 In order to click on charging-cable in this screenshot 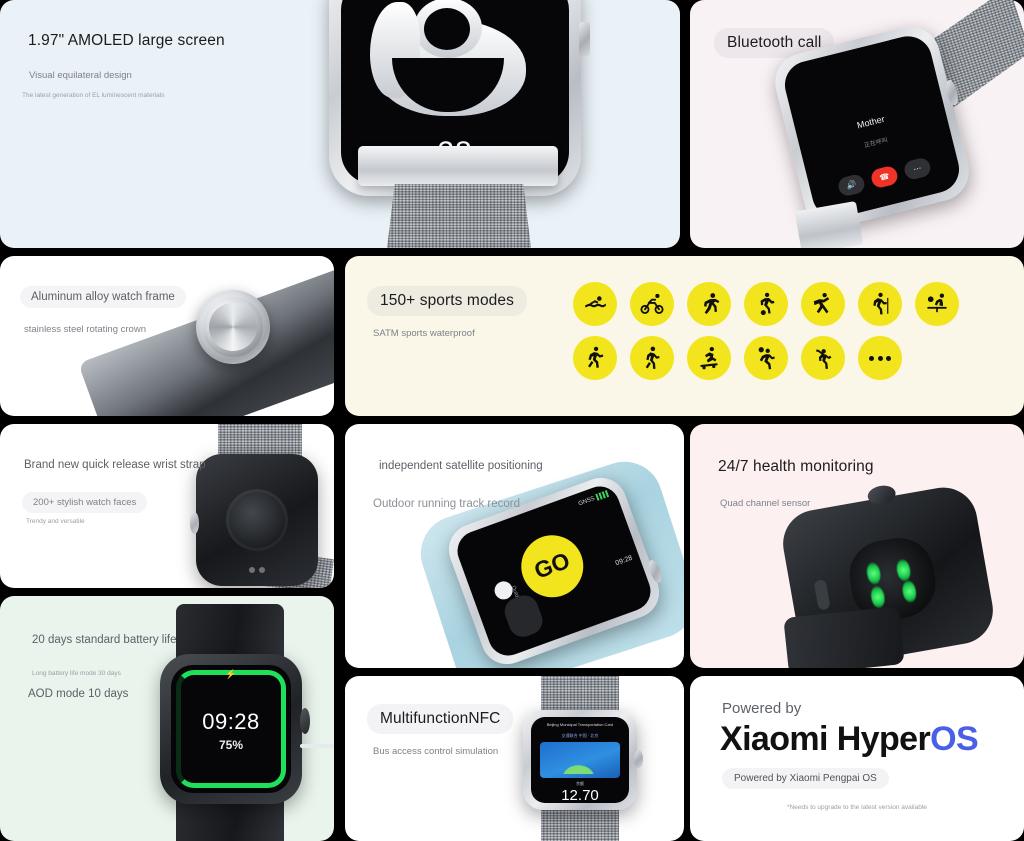, I will do `click(317, 746)`.